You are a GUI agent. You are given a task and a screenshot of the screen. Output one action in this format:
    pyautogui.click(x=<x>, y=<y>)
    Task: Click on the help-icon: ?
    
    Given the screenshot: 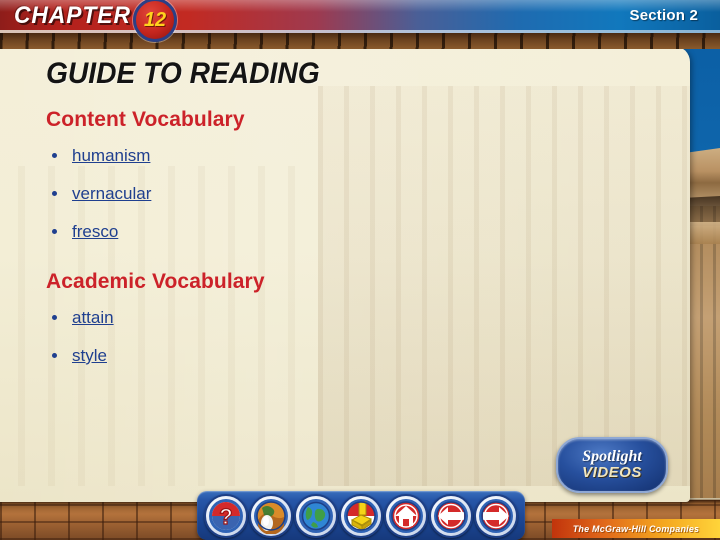 What is the action you would take?
    pyautogui.click(x=225, y=515)
    